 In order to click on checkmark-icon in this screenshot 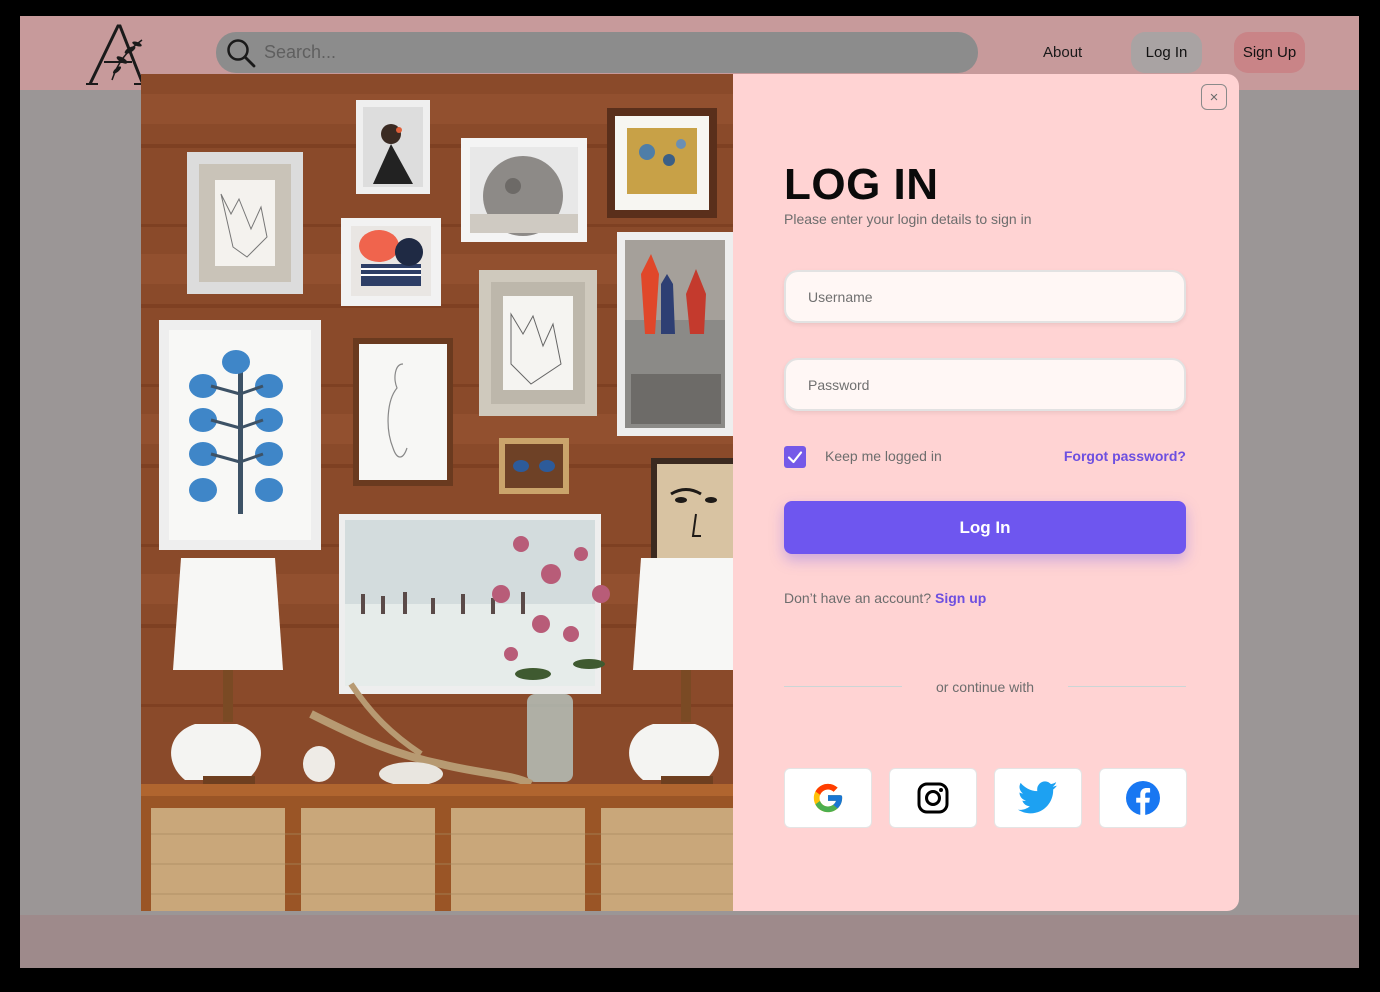, I will do `click(795, 457)`.